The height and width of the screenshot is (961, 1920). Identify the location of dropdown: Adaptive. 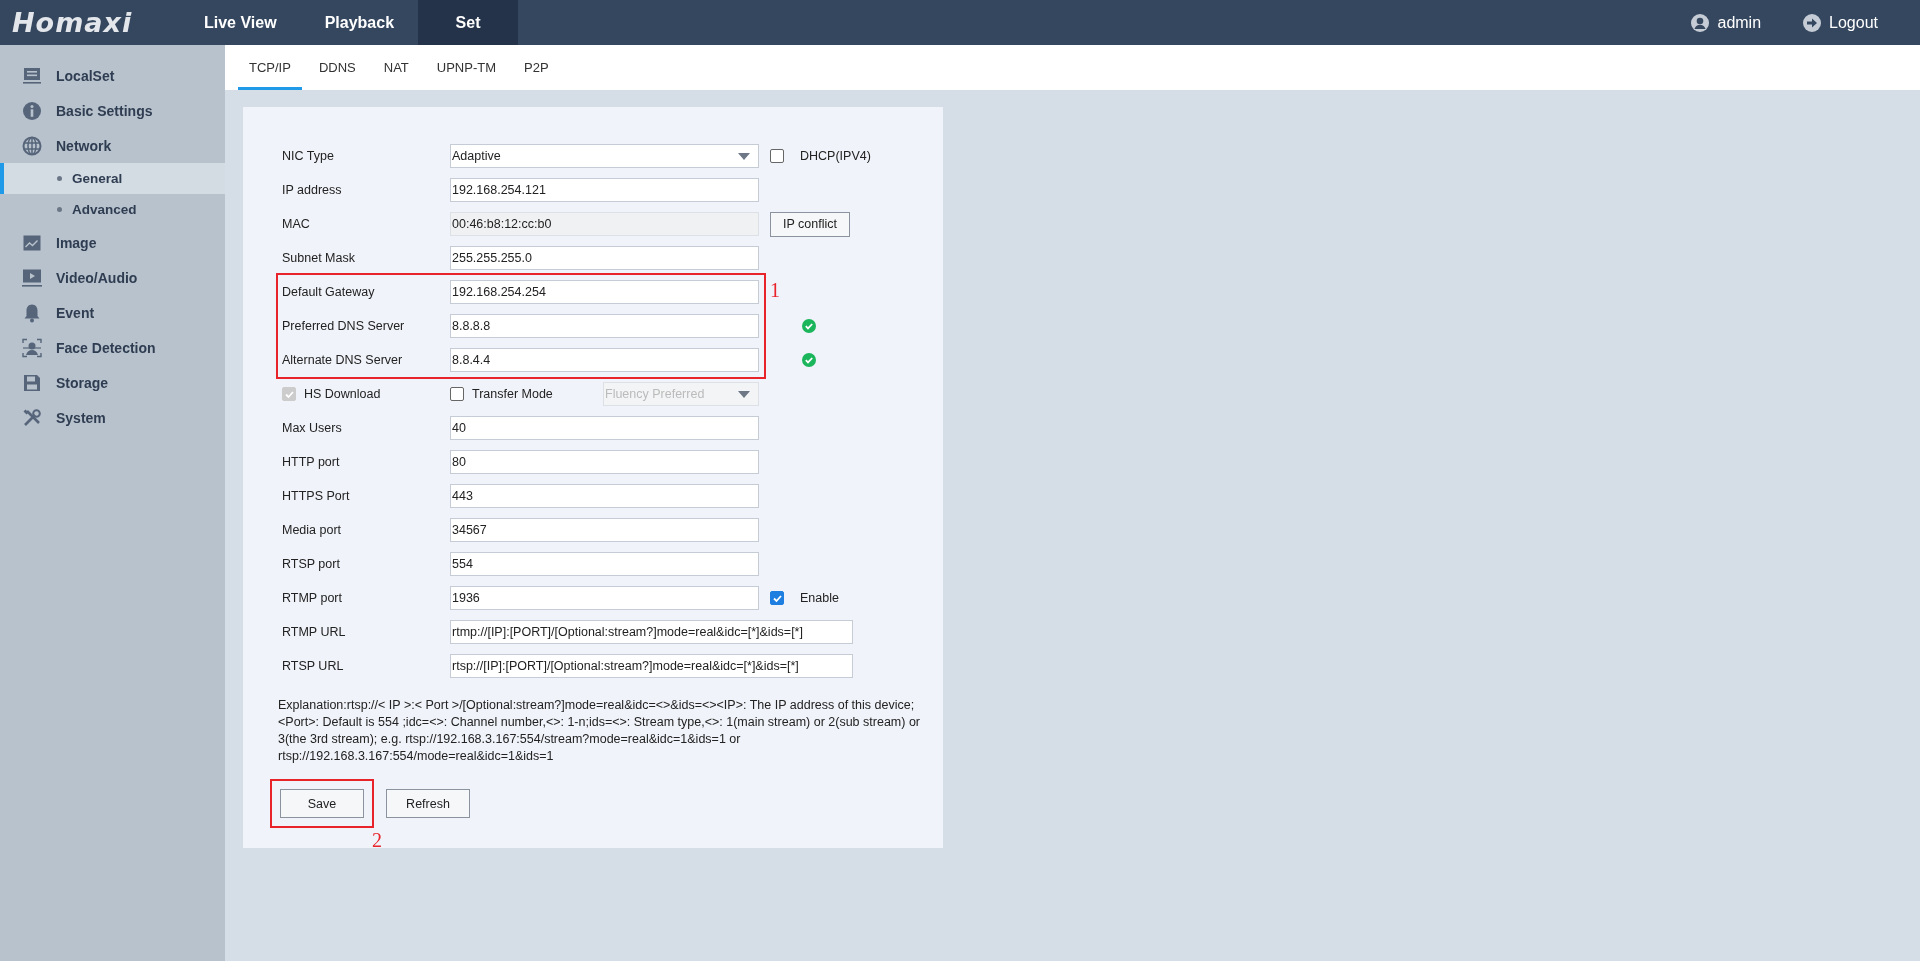
(604, 156).